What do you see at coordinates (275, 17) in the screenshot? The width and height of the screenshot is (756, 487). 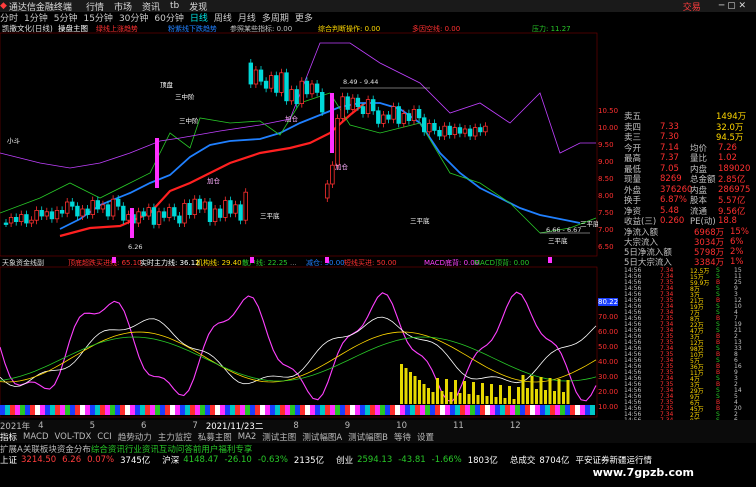 I see `period-tab-9: 多周期` at bounding box center [275, 17].